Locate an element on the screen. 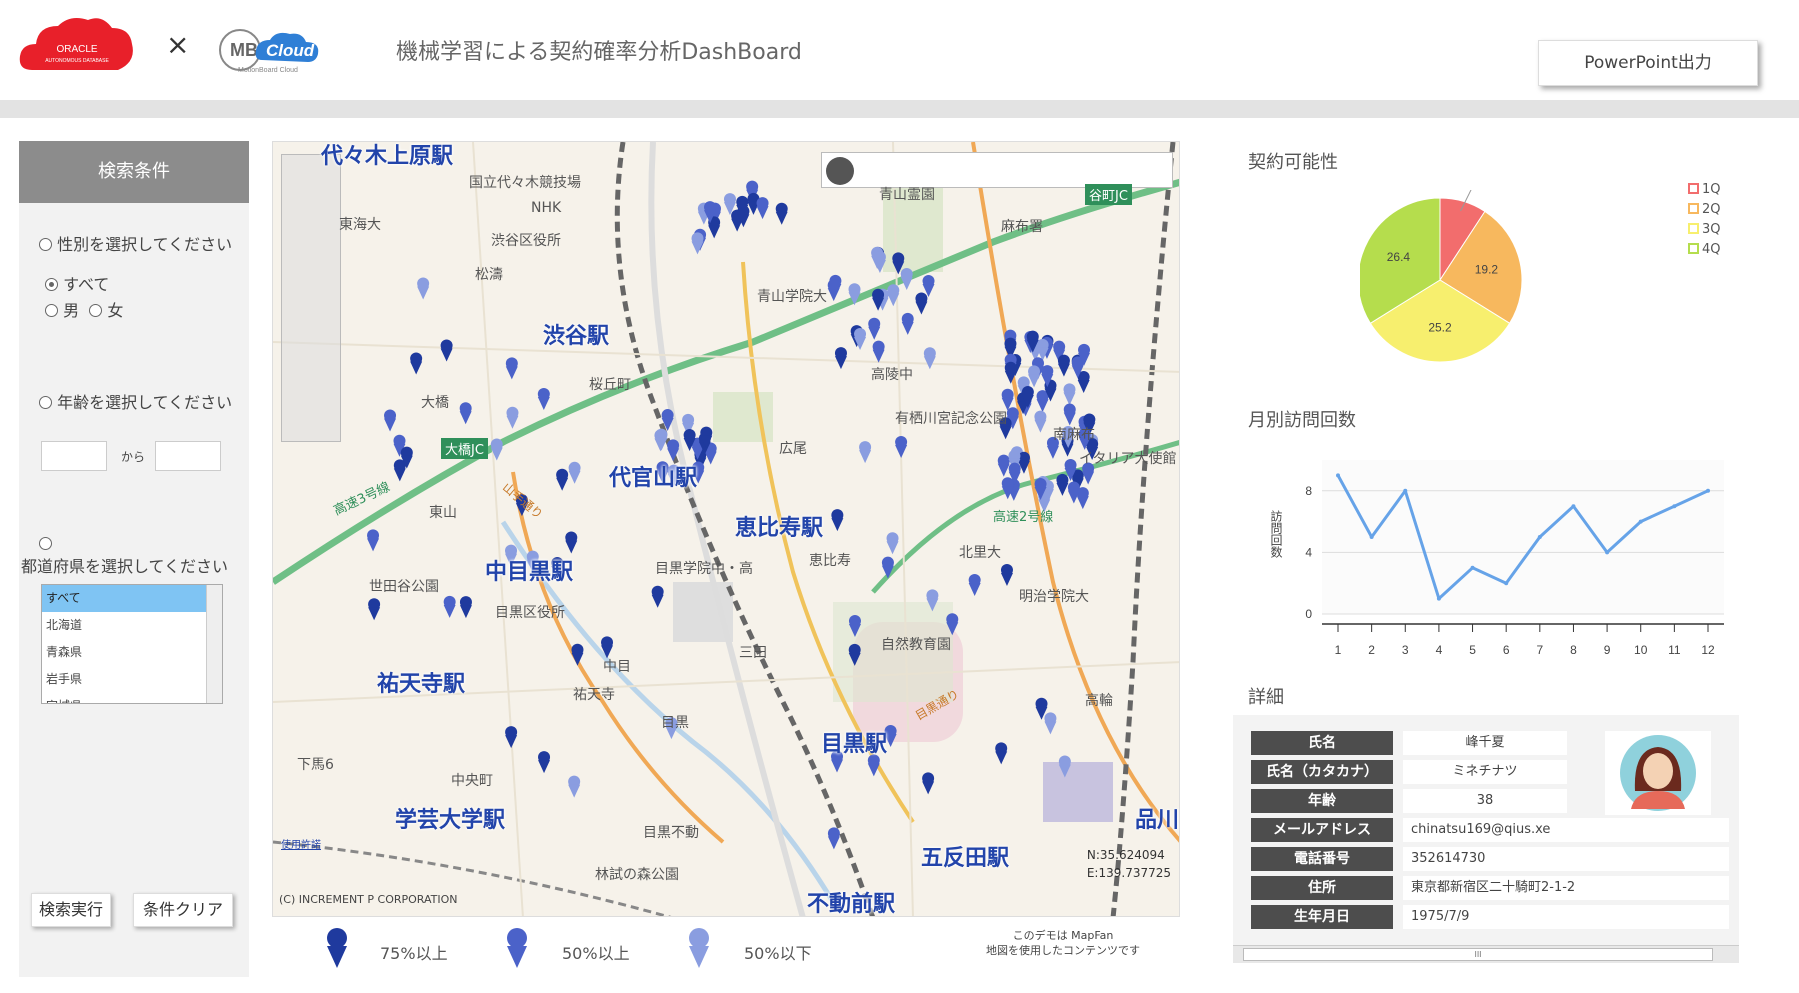 The image size is (1799, 993). pref-enable-radio is located at coordinates (45, 543).